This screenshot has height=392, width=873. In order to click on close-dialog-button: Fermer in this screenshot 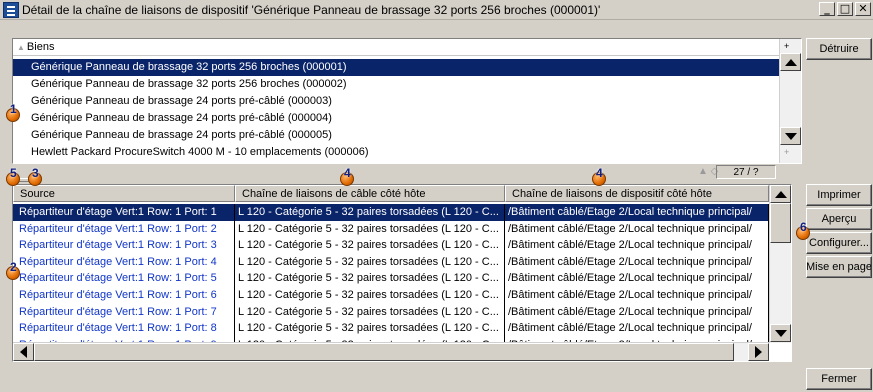, I will do `click(839, 379)`.